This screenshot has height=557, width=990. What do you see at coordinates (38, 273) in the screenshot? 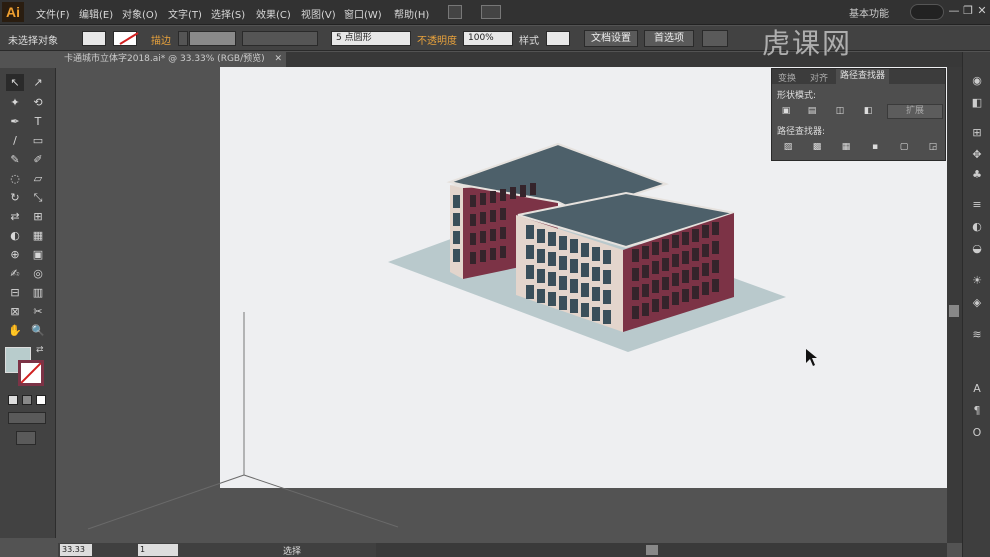
I see `blend-tool-icon: ◎` at bounding box center [38, 273].